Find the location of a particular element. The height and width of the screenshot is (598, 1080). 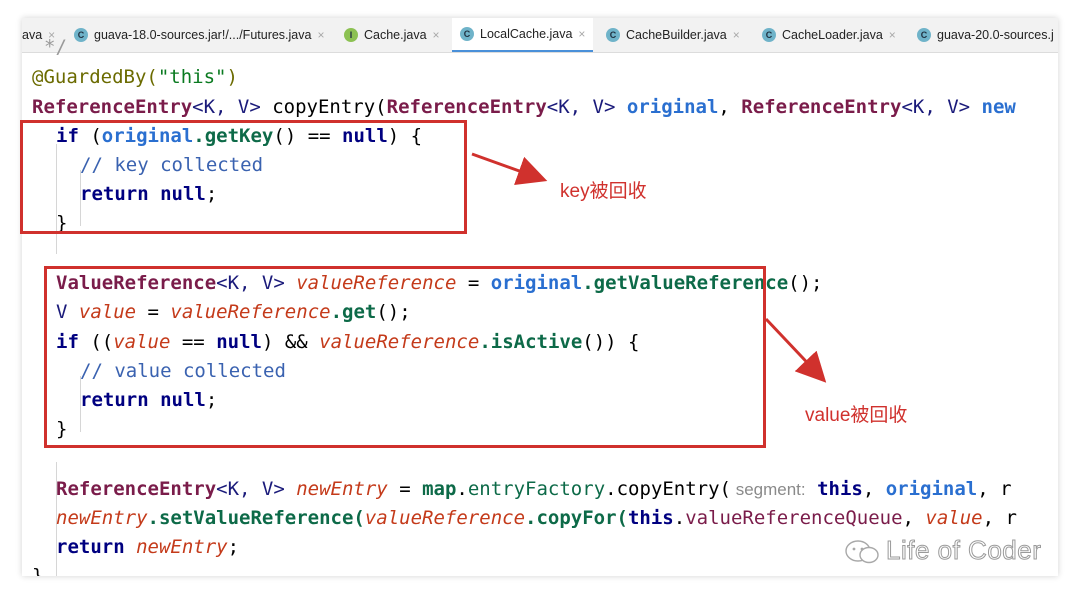

annotation-arrows is located at coordinates (649, 267).